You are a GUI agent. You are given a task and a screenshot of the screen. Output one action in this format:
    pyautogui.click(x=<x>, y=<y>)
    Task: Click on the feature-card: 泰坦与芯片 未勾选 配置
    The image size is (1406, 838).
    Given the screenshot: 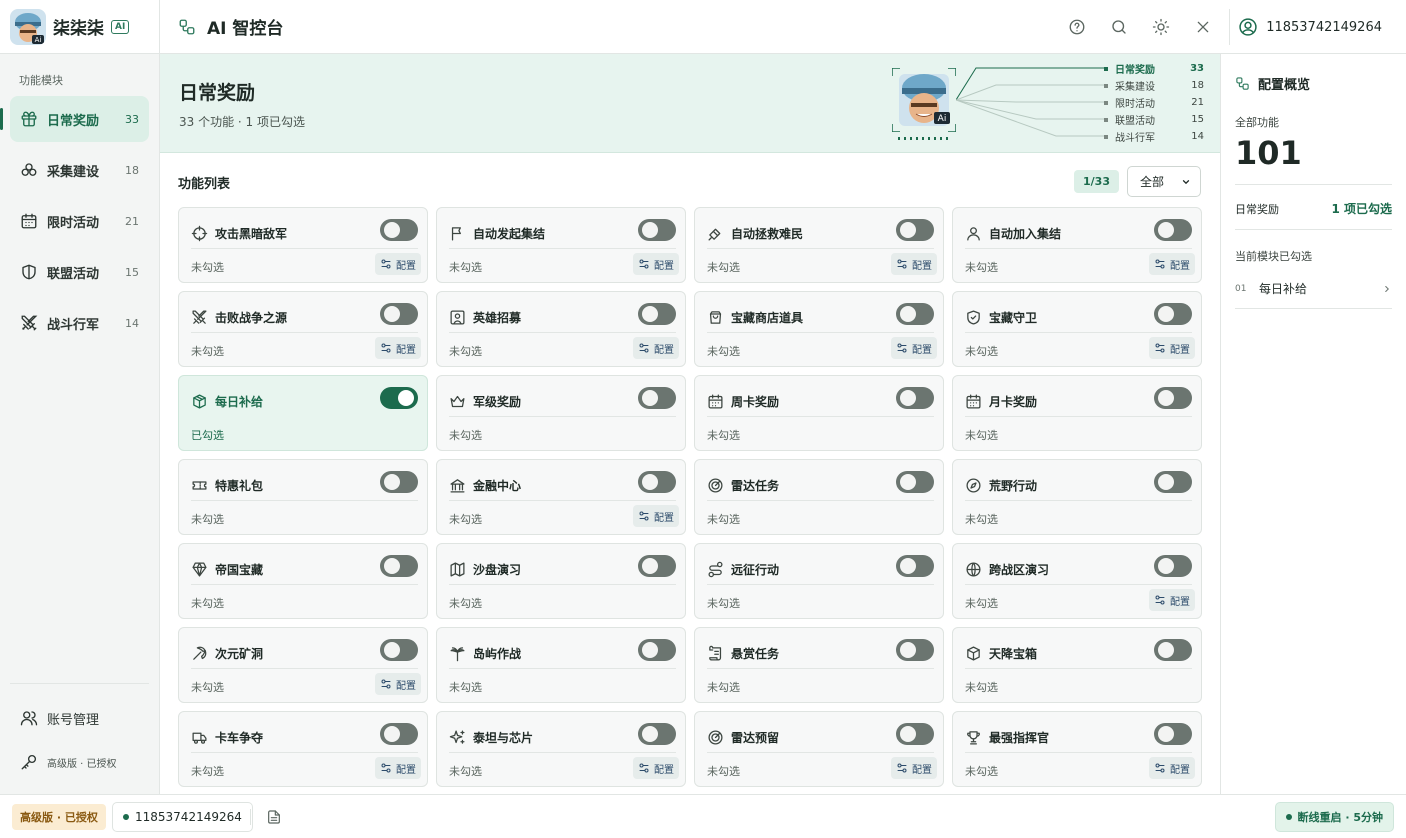 What is the action you would take?
    pyautogui.click(x=561, y=749)
    